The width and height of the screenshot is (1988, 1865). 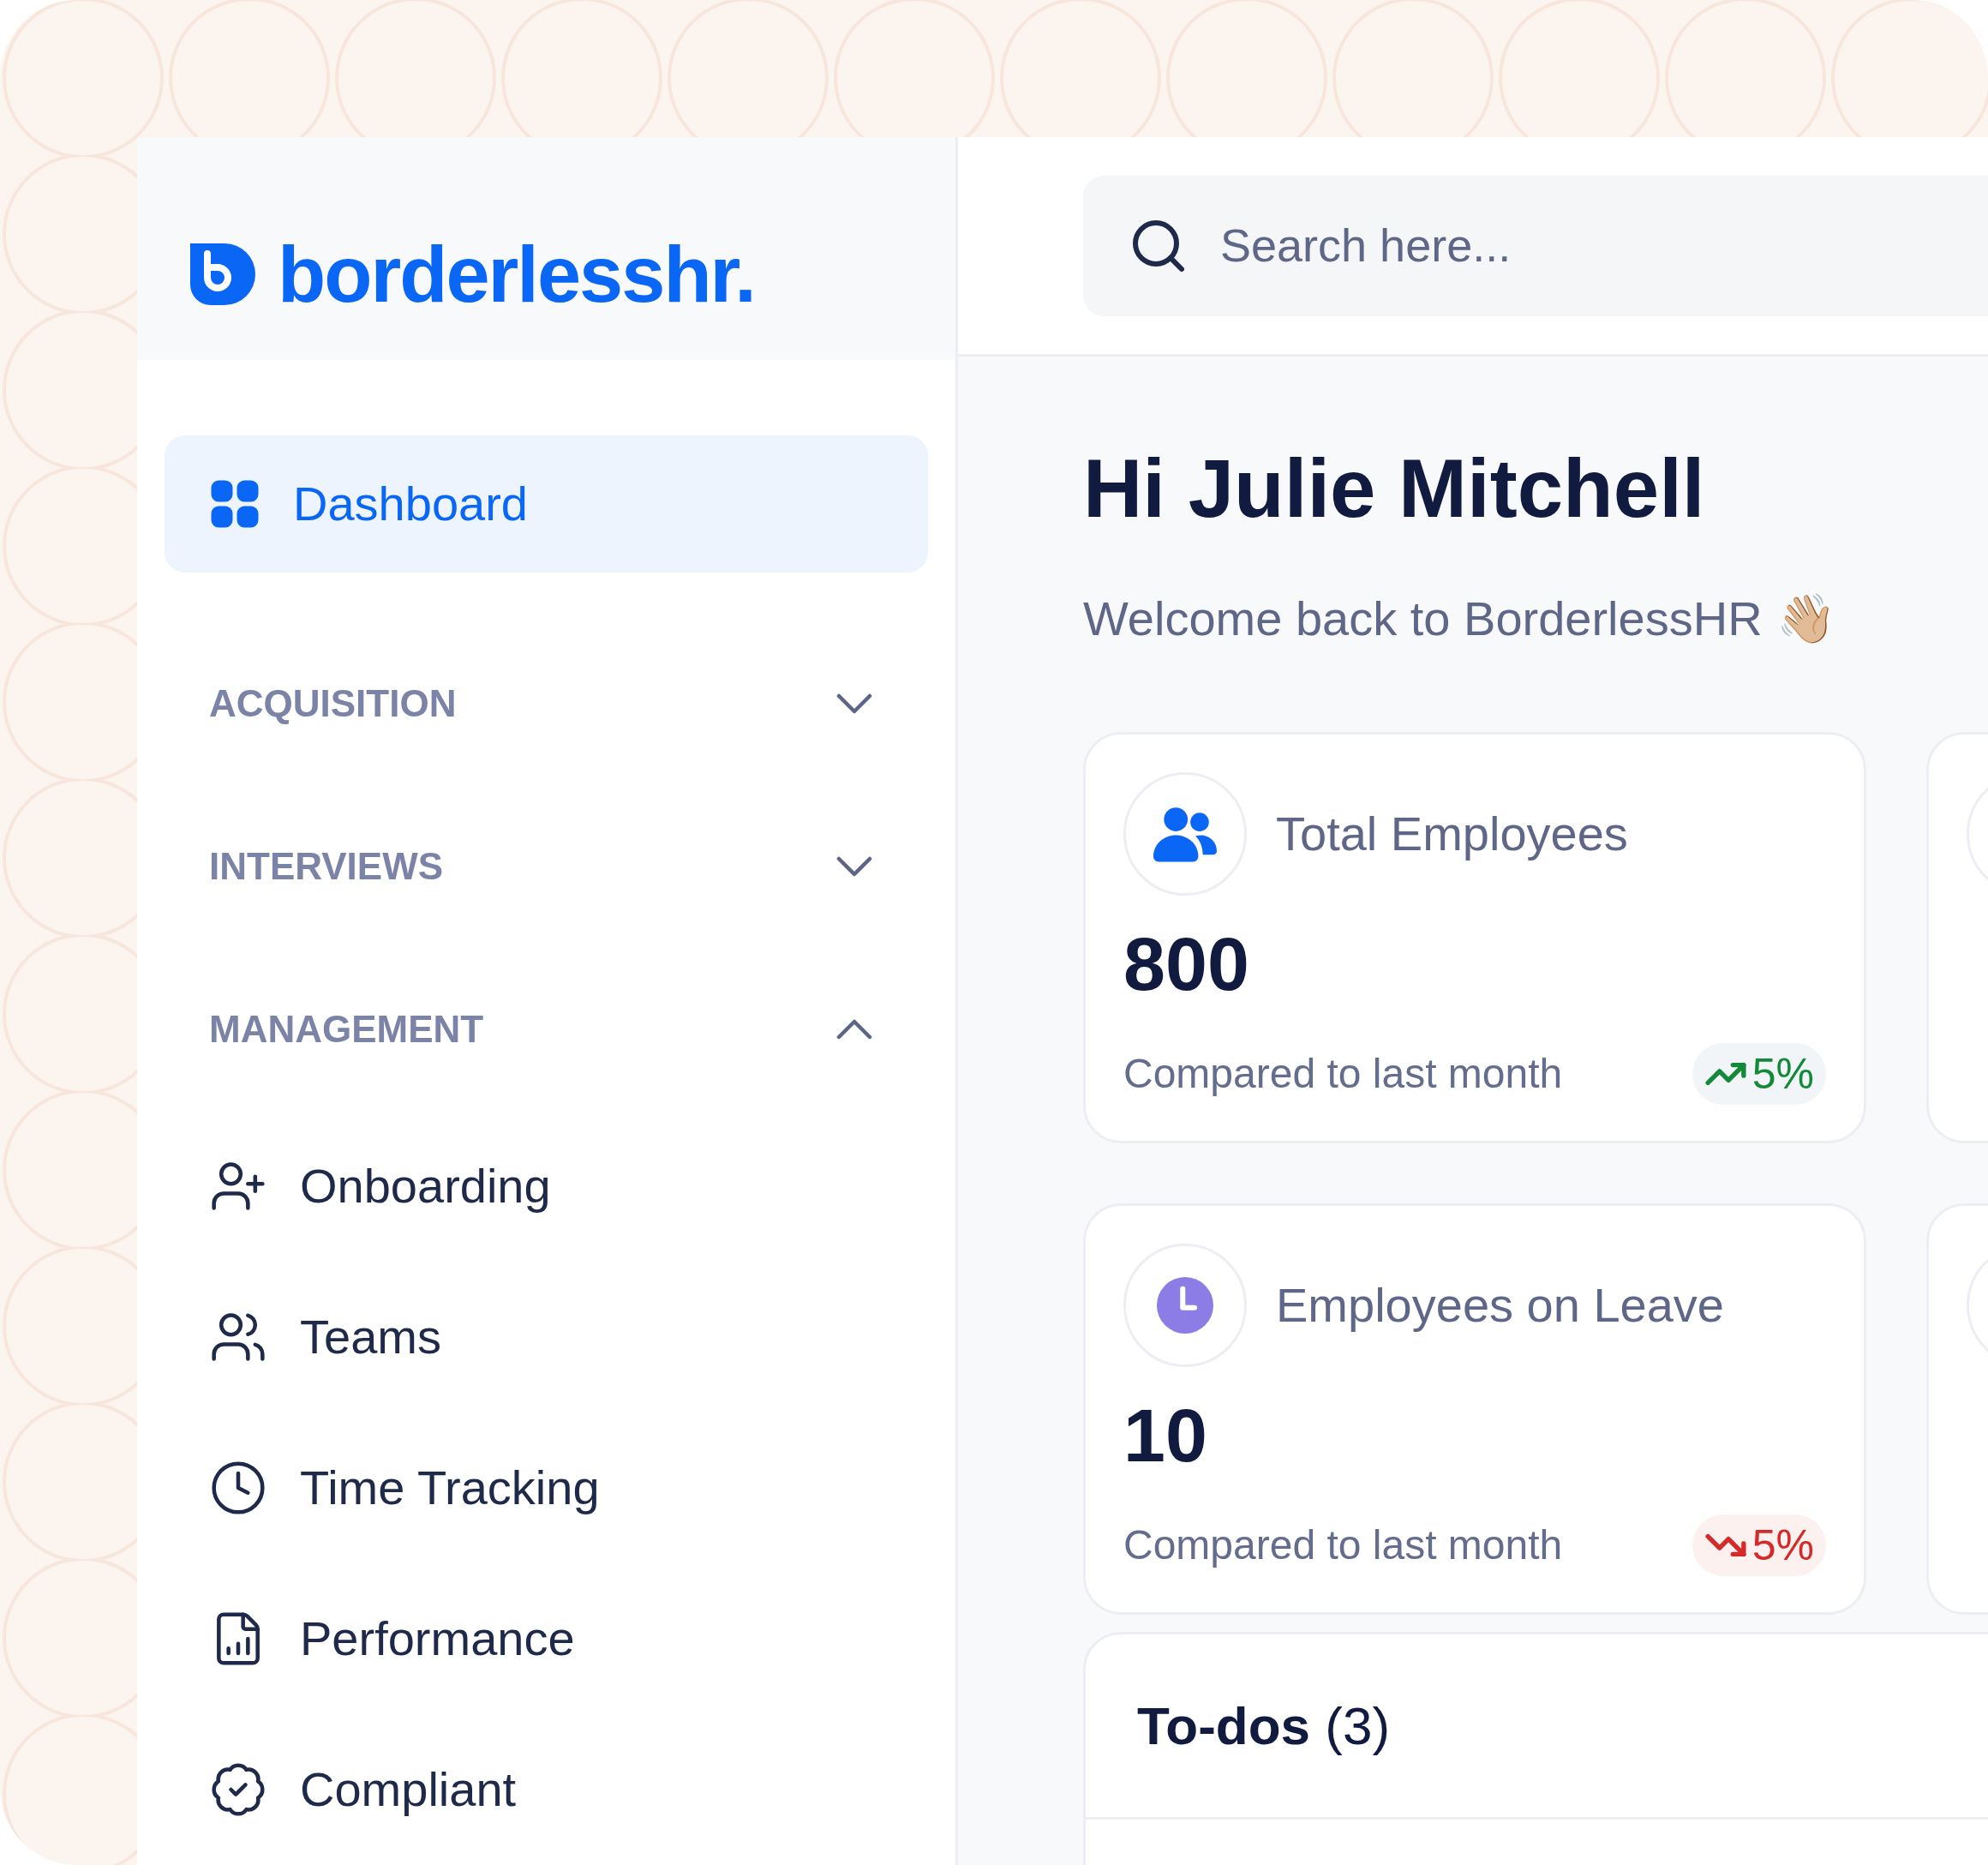 I want to click on section-header: ACQUISITION, so click(x=546, y=703).